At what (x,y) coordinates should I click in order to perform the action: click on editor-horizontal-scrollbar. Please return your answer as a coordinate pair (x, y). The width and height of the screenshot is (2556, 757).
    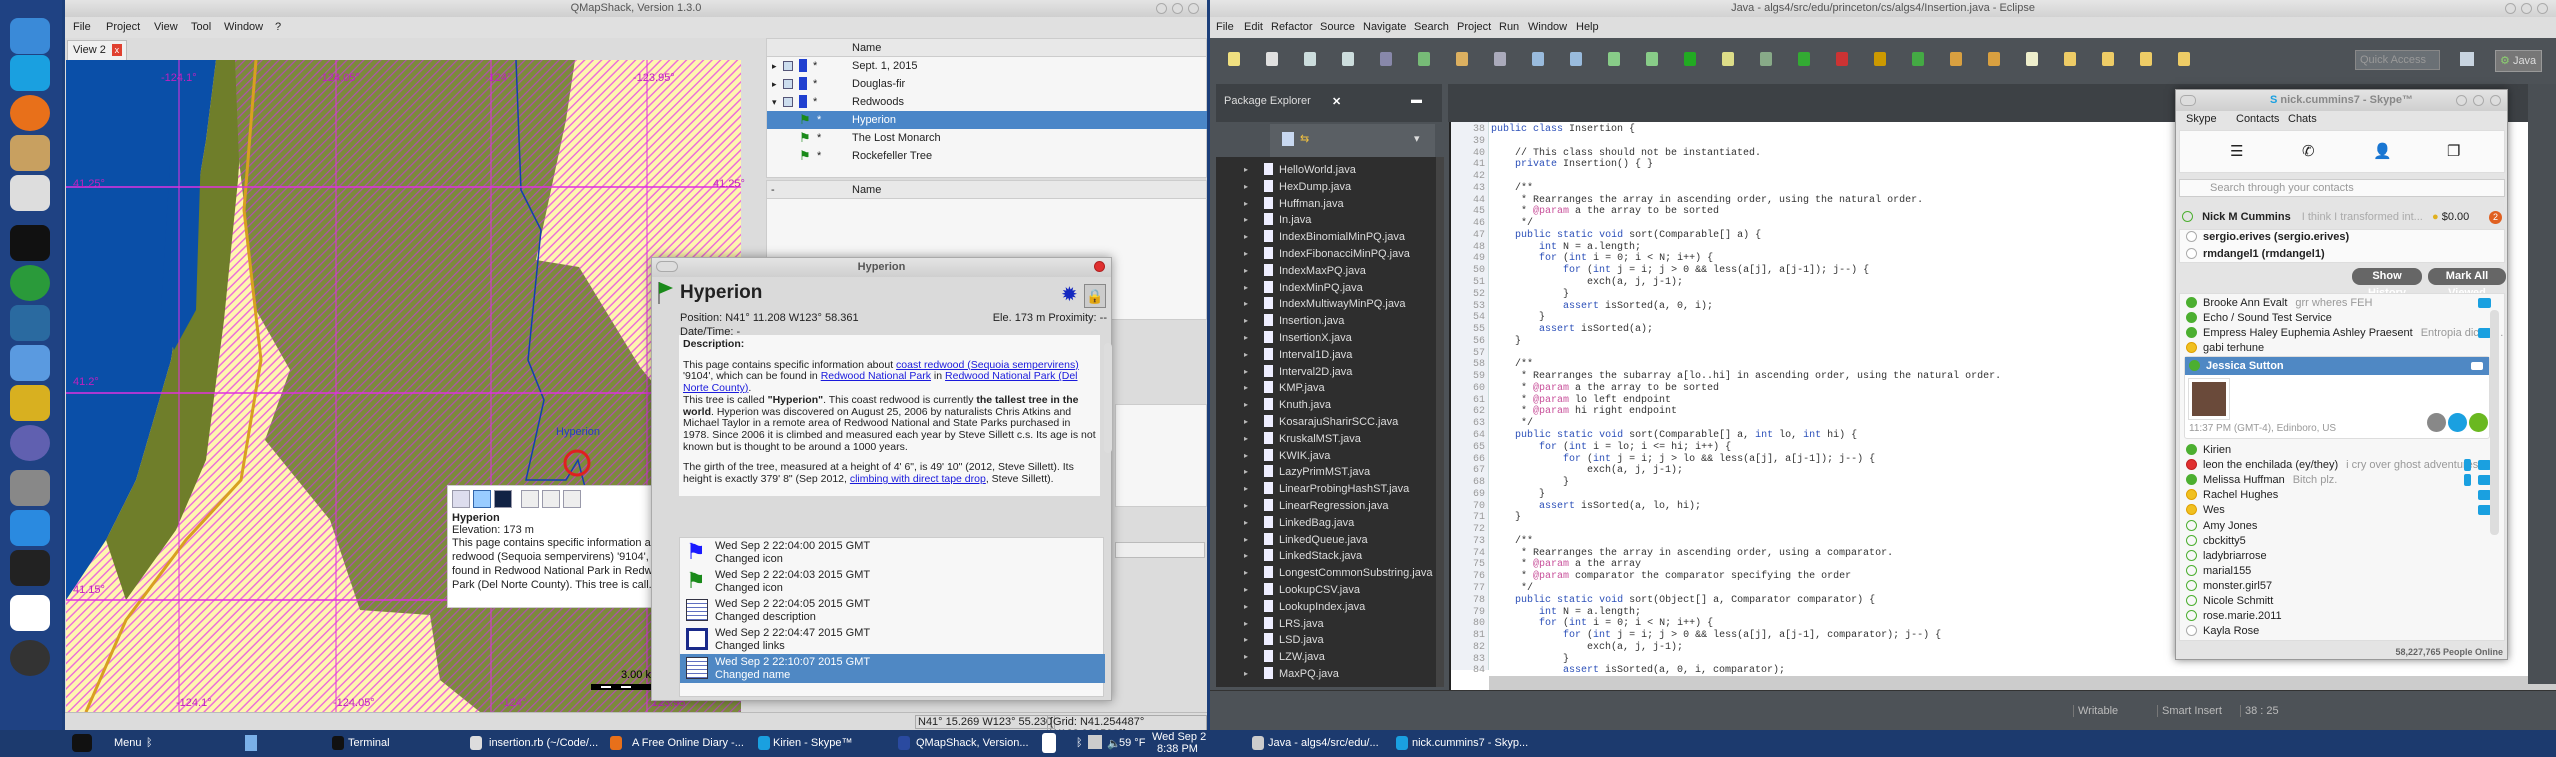
    Looking at the image, I should click on (2022, 683).